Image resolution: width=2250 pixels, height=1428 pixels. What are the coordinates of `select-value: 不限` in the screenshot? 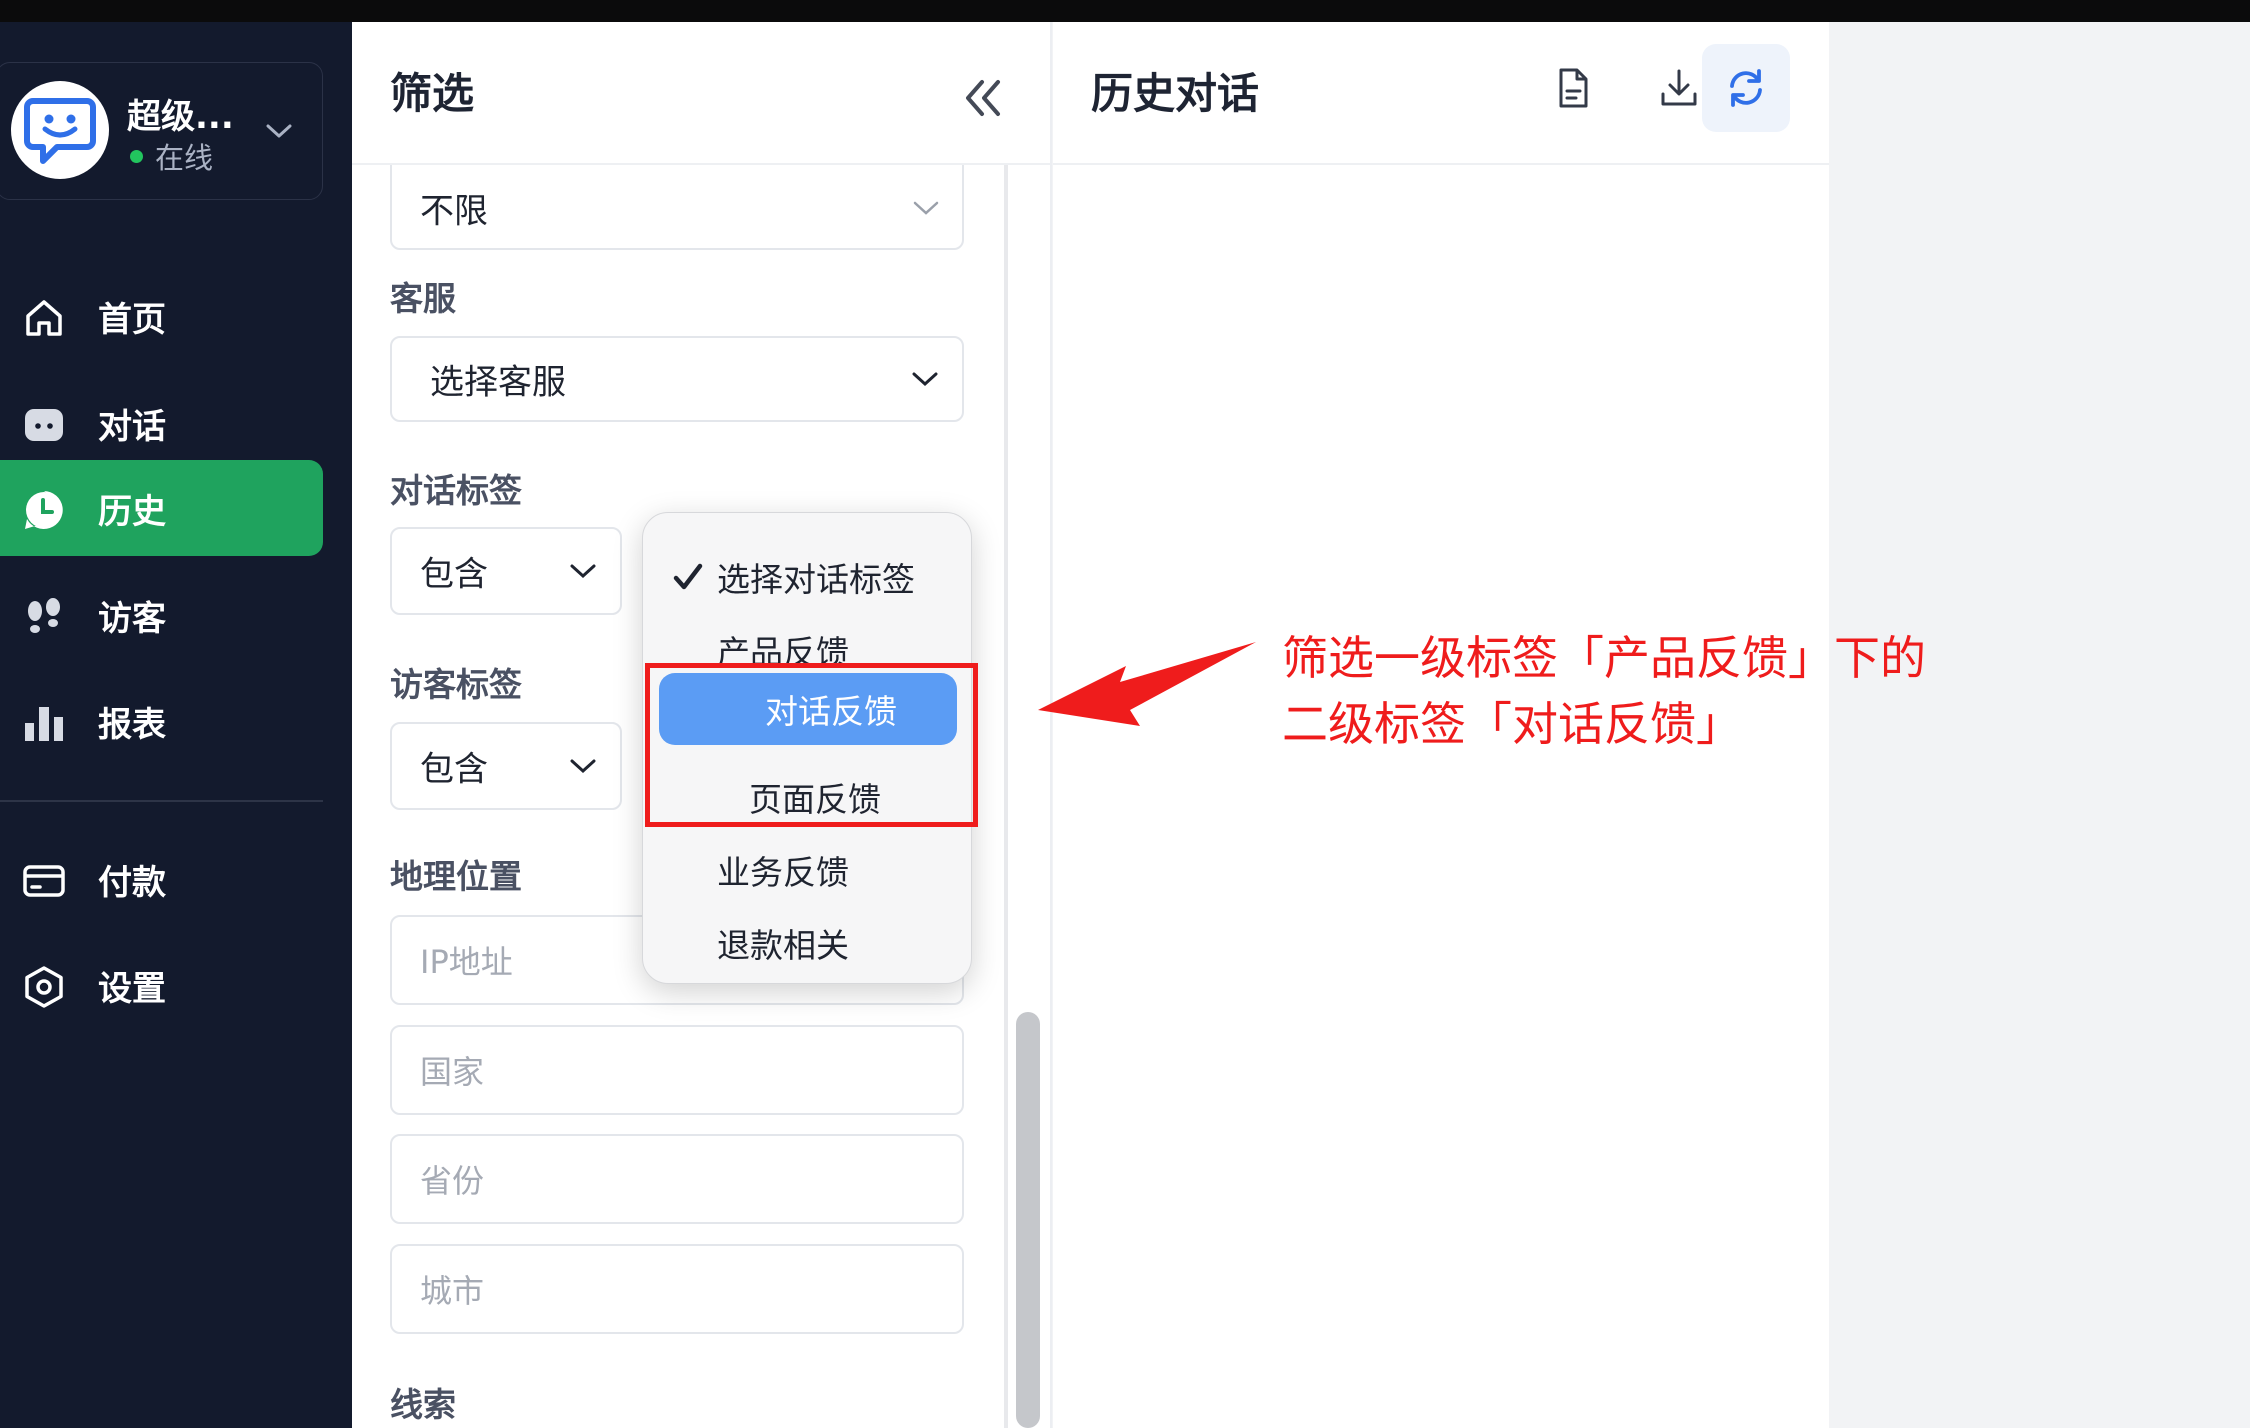 It's located at (454, 211).